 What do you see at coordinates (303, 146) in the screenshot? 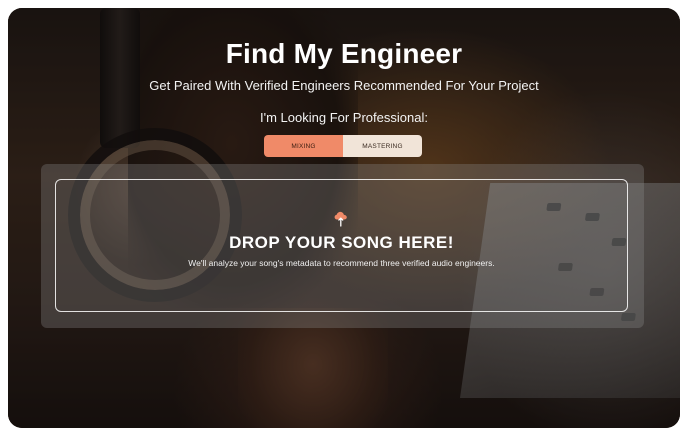
I see `toggle-mixing-button: MIXING` at bounding box center [303, 146].